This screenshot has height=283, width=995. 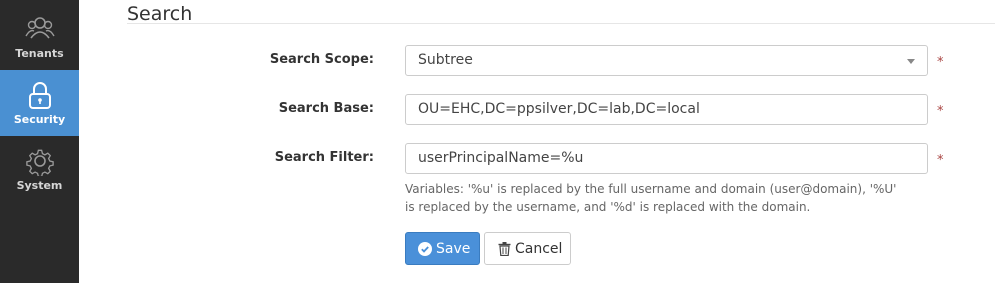 What do you see at coordinates (445, 60) in the screenshot?
I see `search-scope-value: Subtree` at bounding box center [445, 60].